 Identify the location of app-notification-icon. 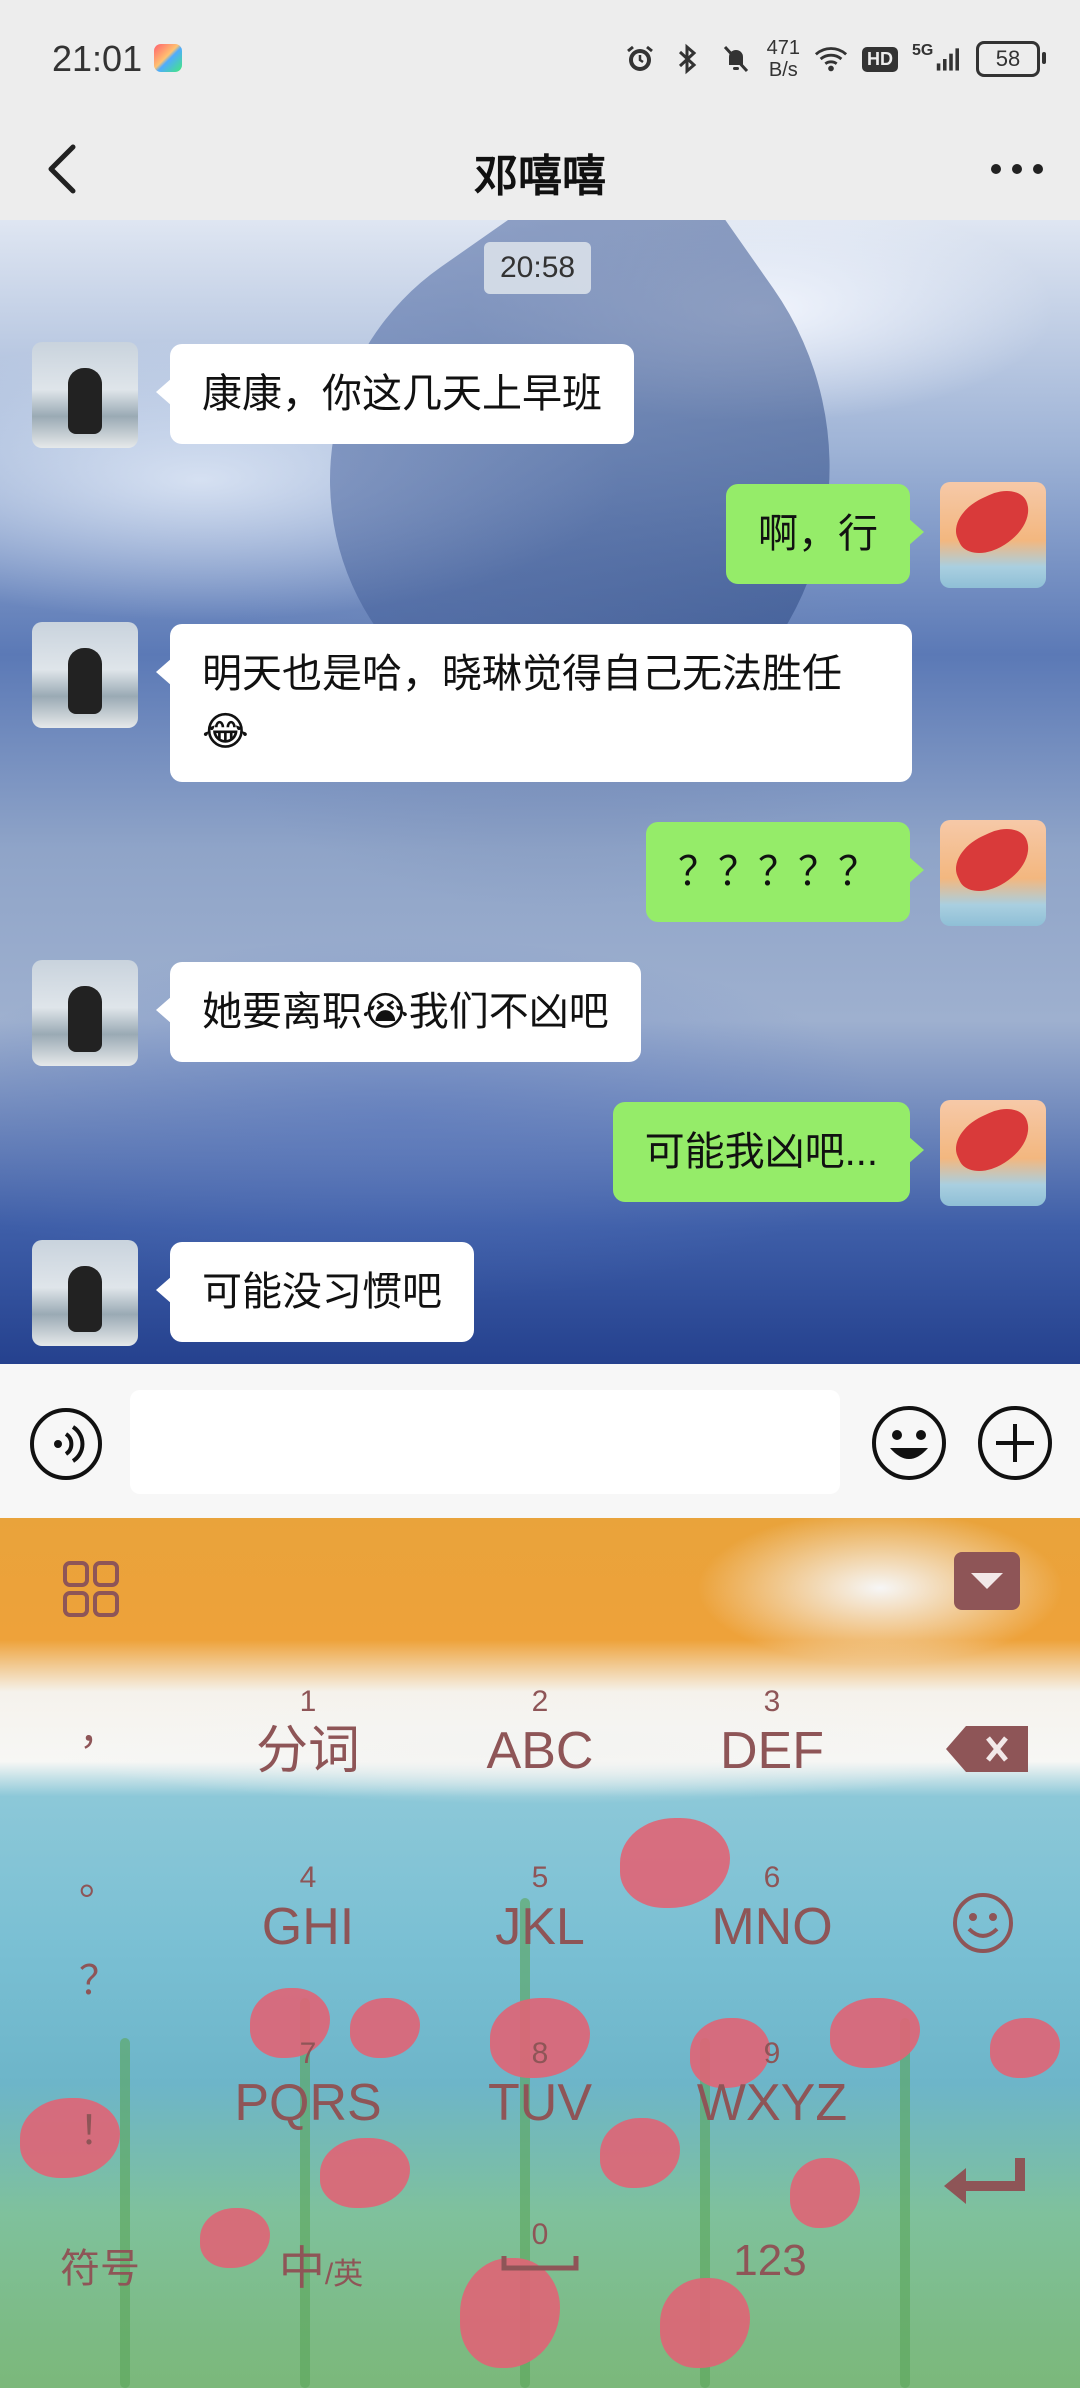
(168, 58).